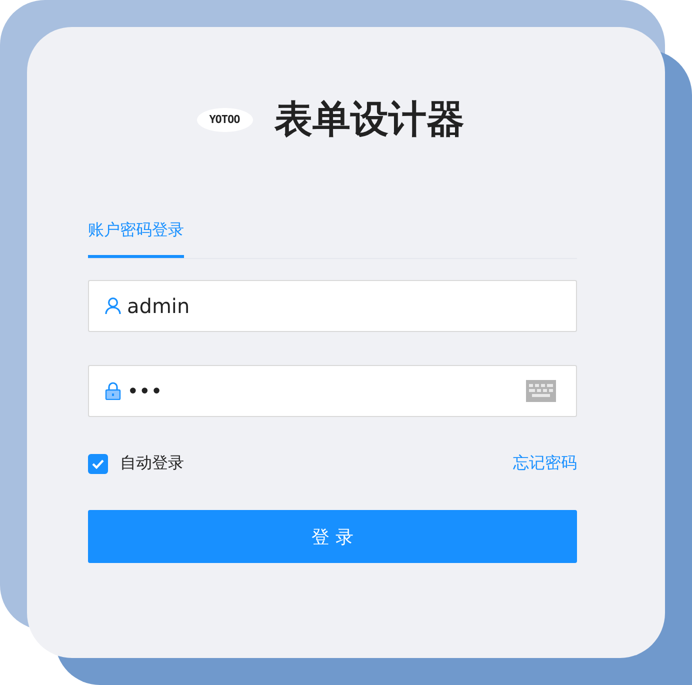 The image size is (692, 685). What do you see at coordinates (113, 306) in the screenshot?
I see `user-icon` at bounding box center [113, 306].